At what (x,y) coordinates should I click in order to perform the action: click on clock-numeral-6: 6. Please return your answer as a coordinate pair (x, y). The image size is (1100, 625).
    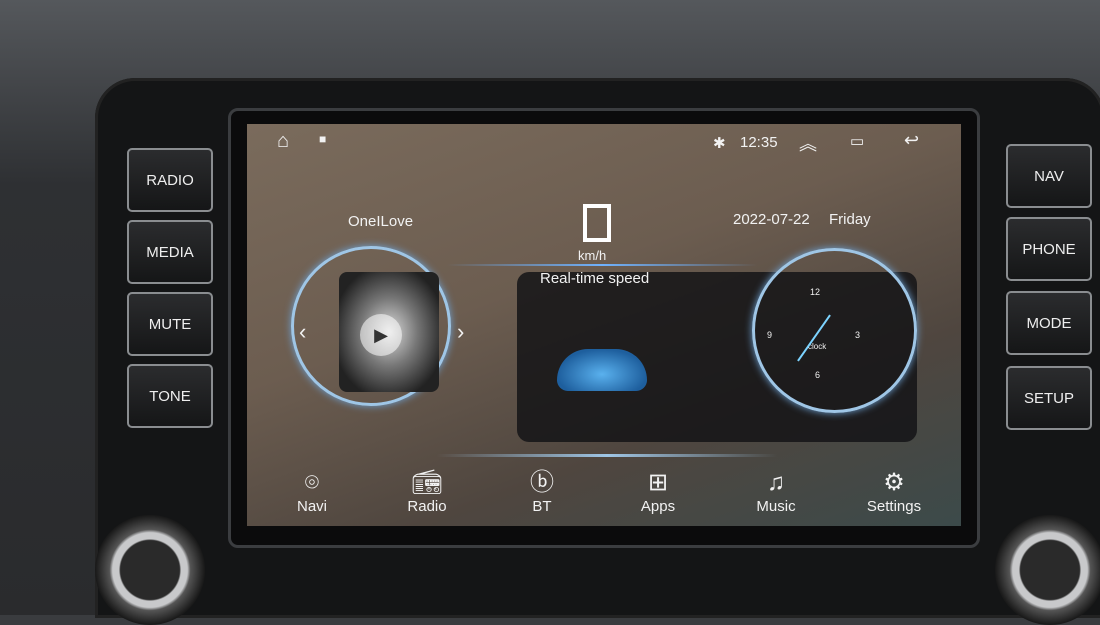
    Looking at the image, I should click on (818, 375).